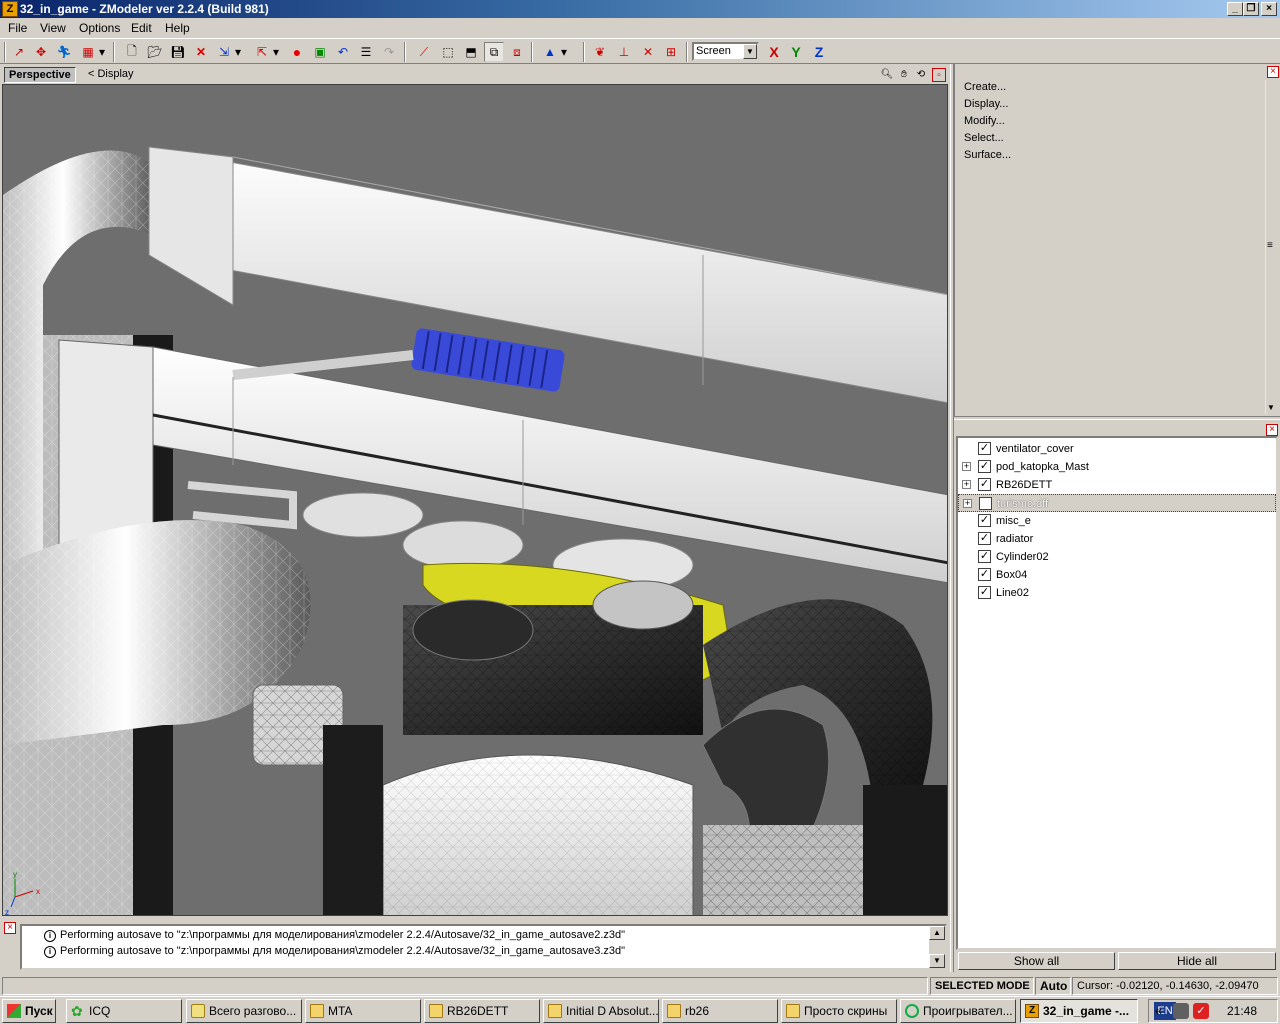  Describe the element at coordinates (471, 52) in the screenshot. I see `object-mode-icon: ⬒` at that location.